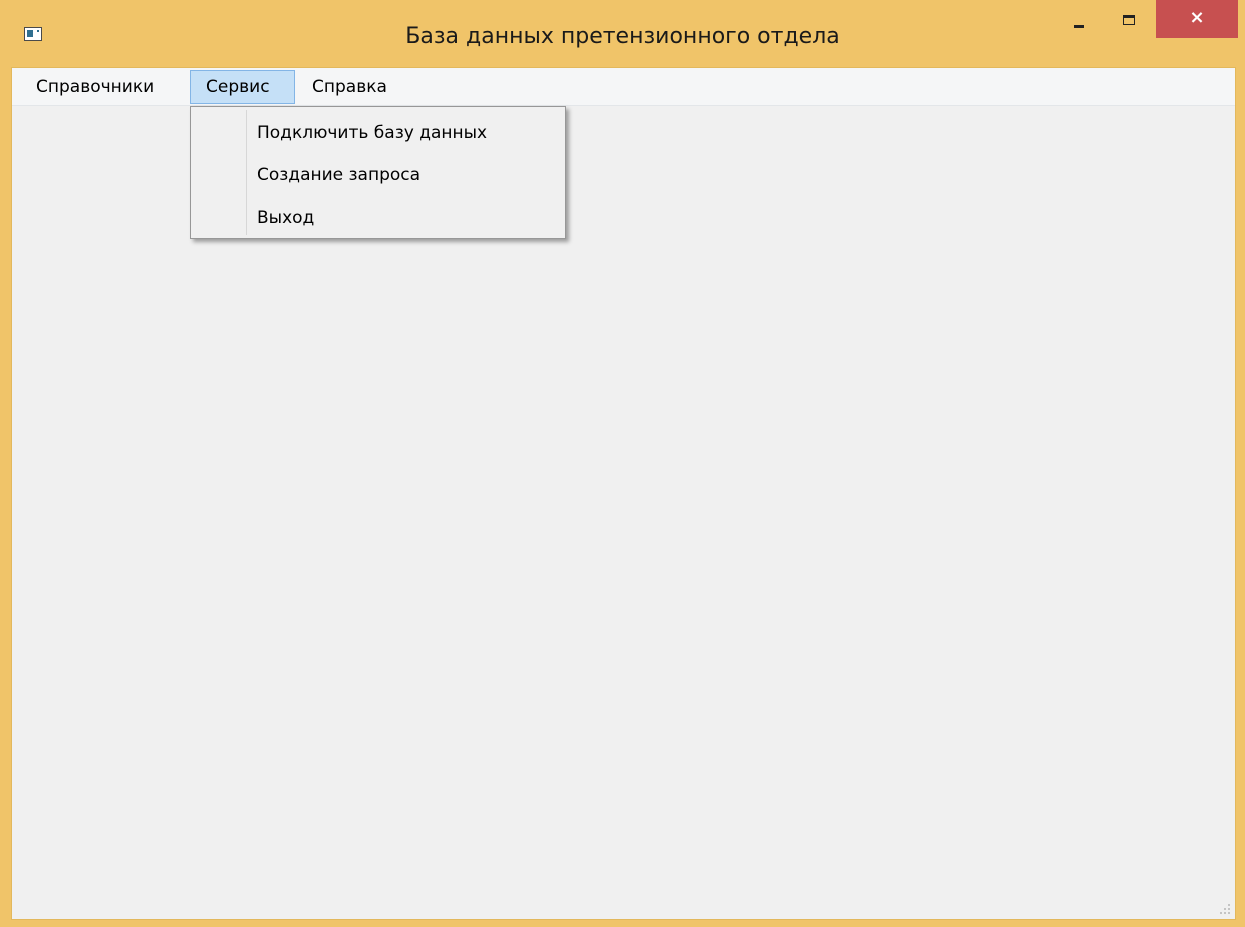 The width and height of the screenshot is (1245, 927). What do you see at coordinates (285, 218) in the screenshot?
I see `menu-item-exit: Выход` at bounding box center [285, 218].